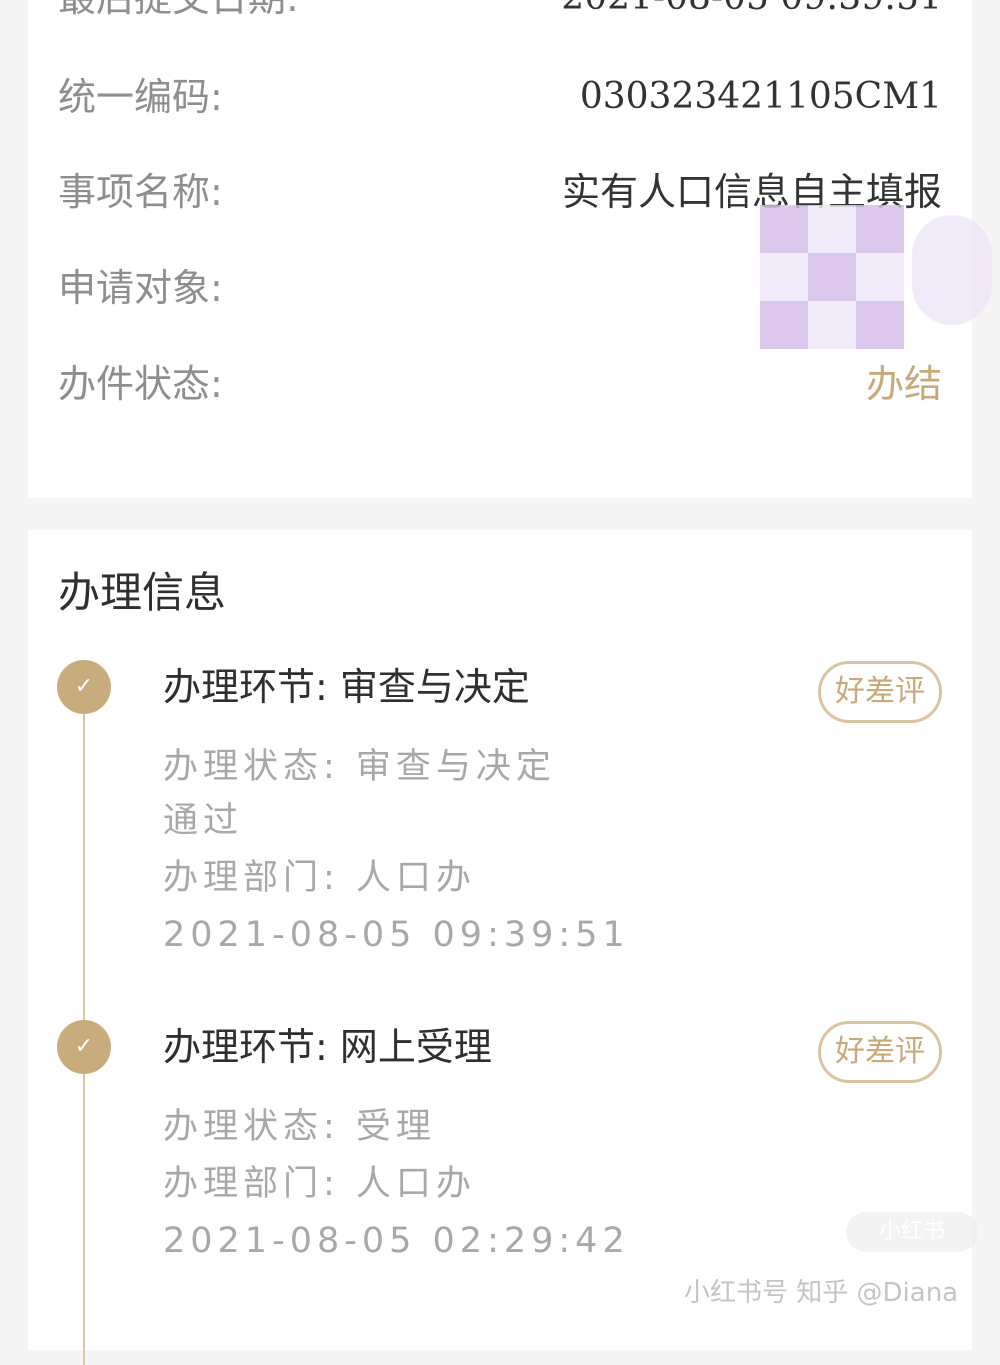  Describe the element at coordinates (140, 384) in the screenshot. I see `case-status-label: 办件状态:` at that location.